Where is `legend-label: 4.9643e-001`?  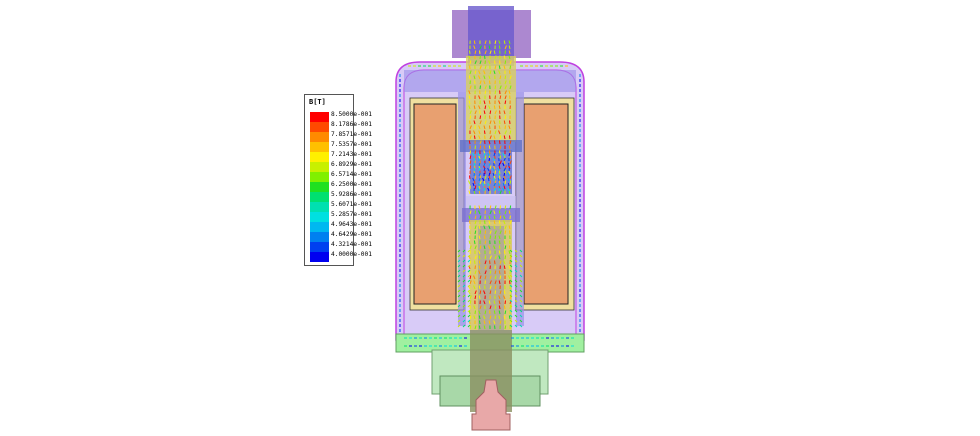 legend-label: 4.9643e-001 is located at coordinates (351, 224).